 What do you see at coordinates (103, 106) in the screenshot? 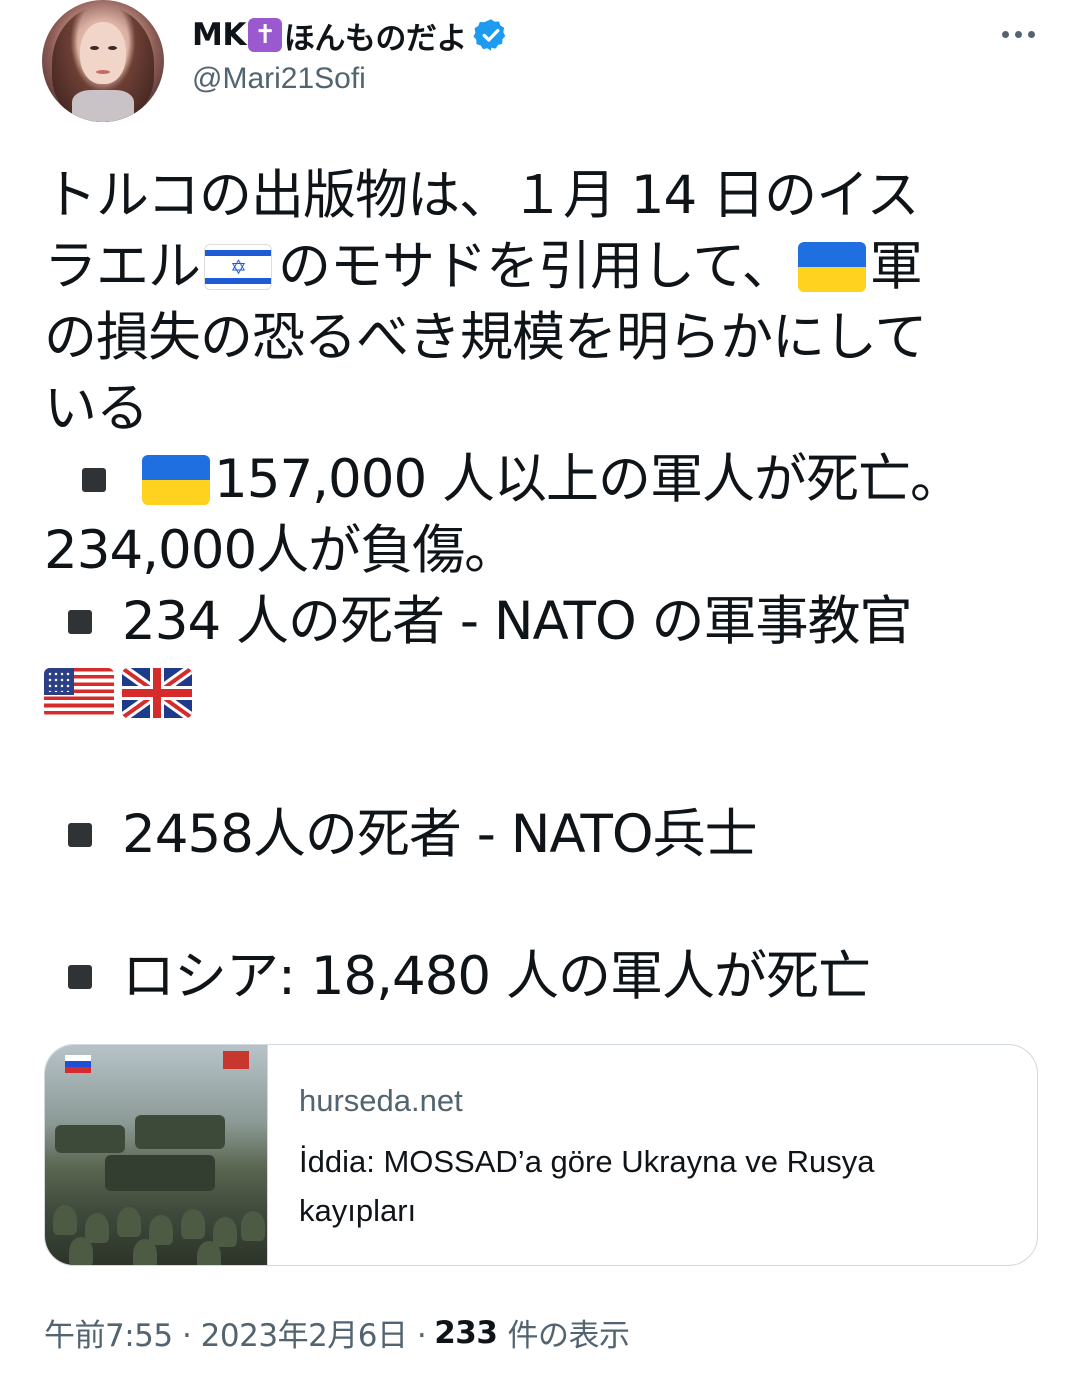
I see `avatar-neck` at bounding box center [103, 106].